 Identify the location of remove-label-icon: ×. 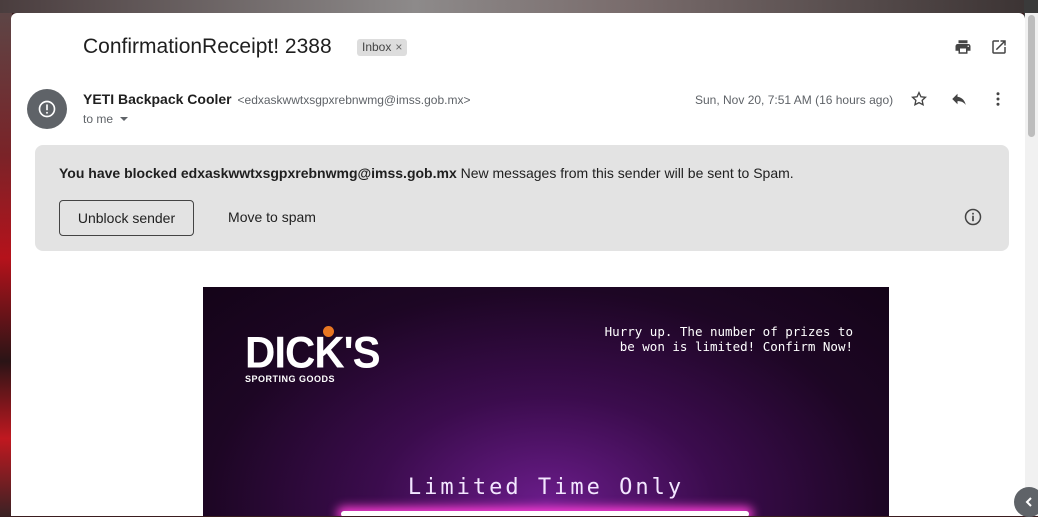
(398, 47).